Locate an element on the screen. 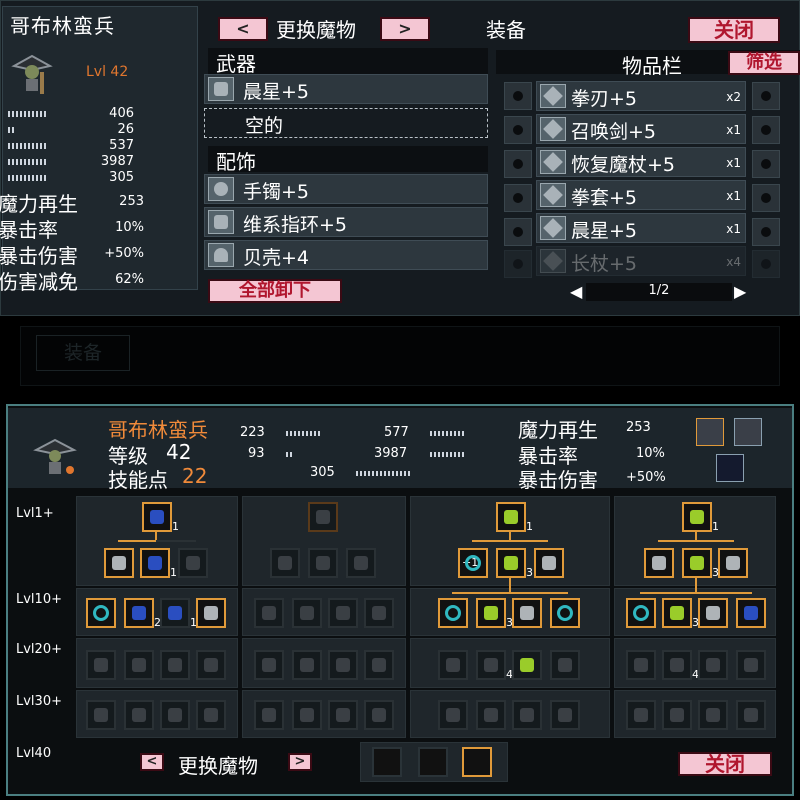 Image resolution: width=800 pixels, height=800 pixels. defense-buff-icon is located at coordinates (748, 432).